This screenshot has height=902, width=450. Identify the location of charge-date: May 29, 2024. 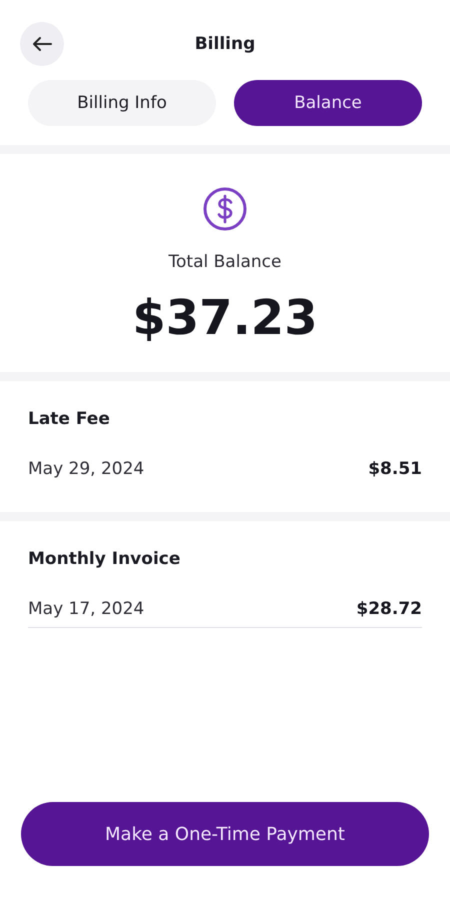
(86, 469).